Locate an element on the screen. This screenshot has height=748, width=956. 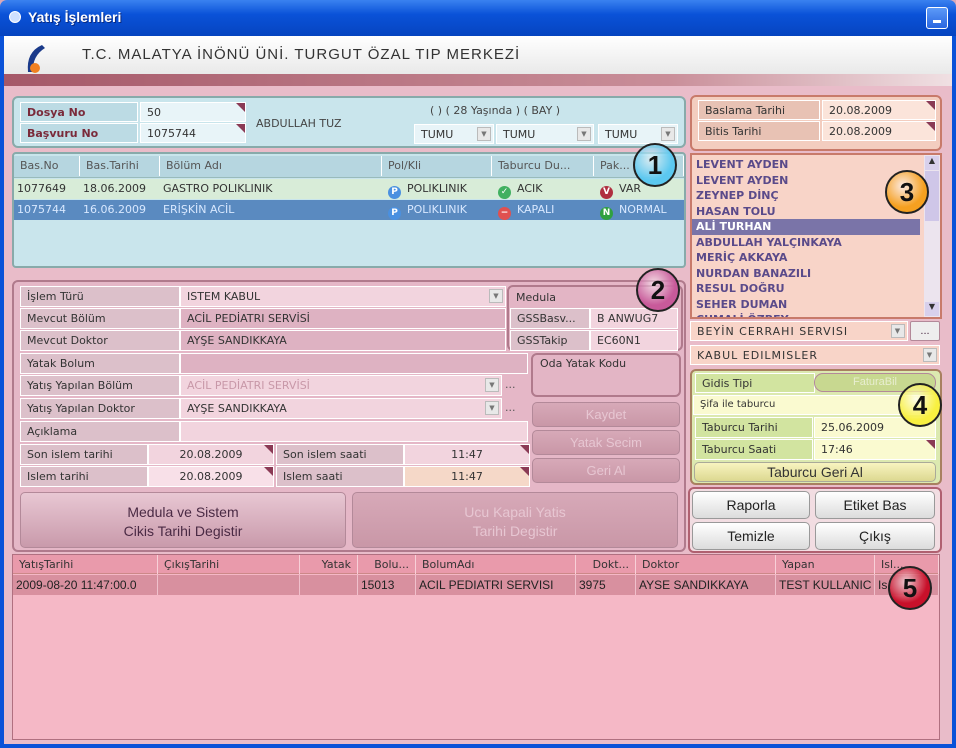
islem-tarihi-input: 20.08.2009 is located at coordinates (211, 476).